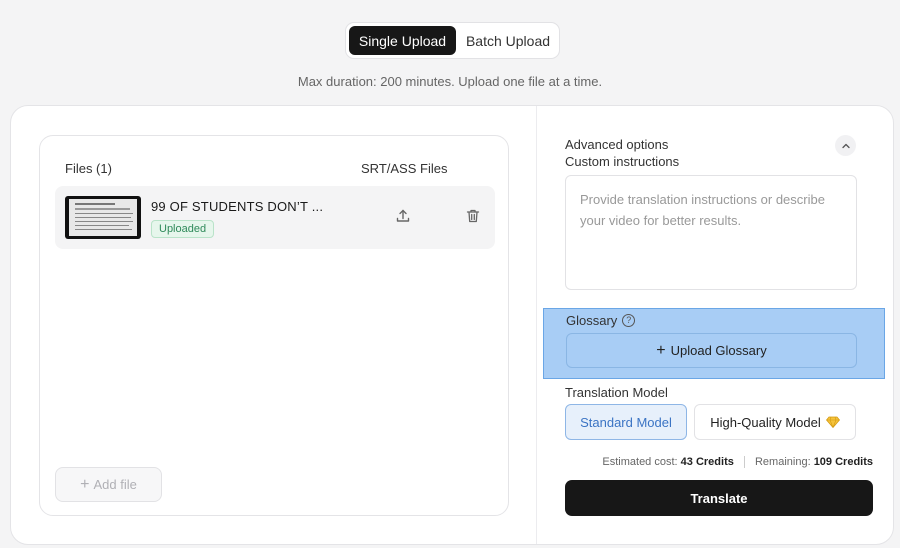 The image size is (900, 548). What do you see at coordinates (629, 320) in the screenshot?
I see `help-icon: ?` at bounding box center [629, 320].